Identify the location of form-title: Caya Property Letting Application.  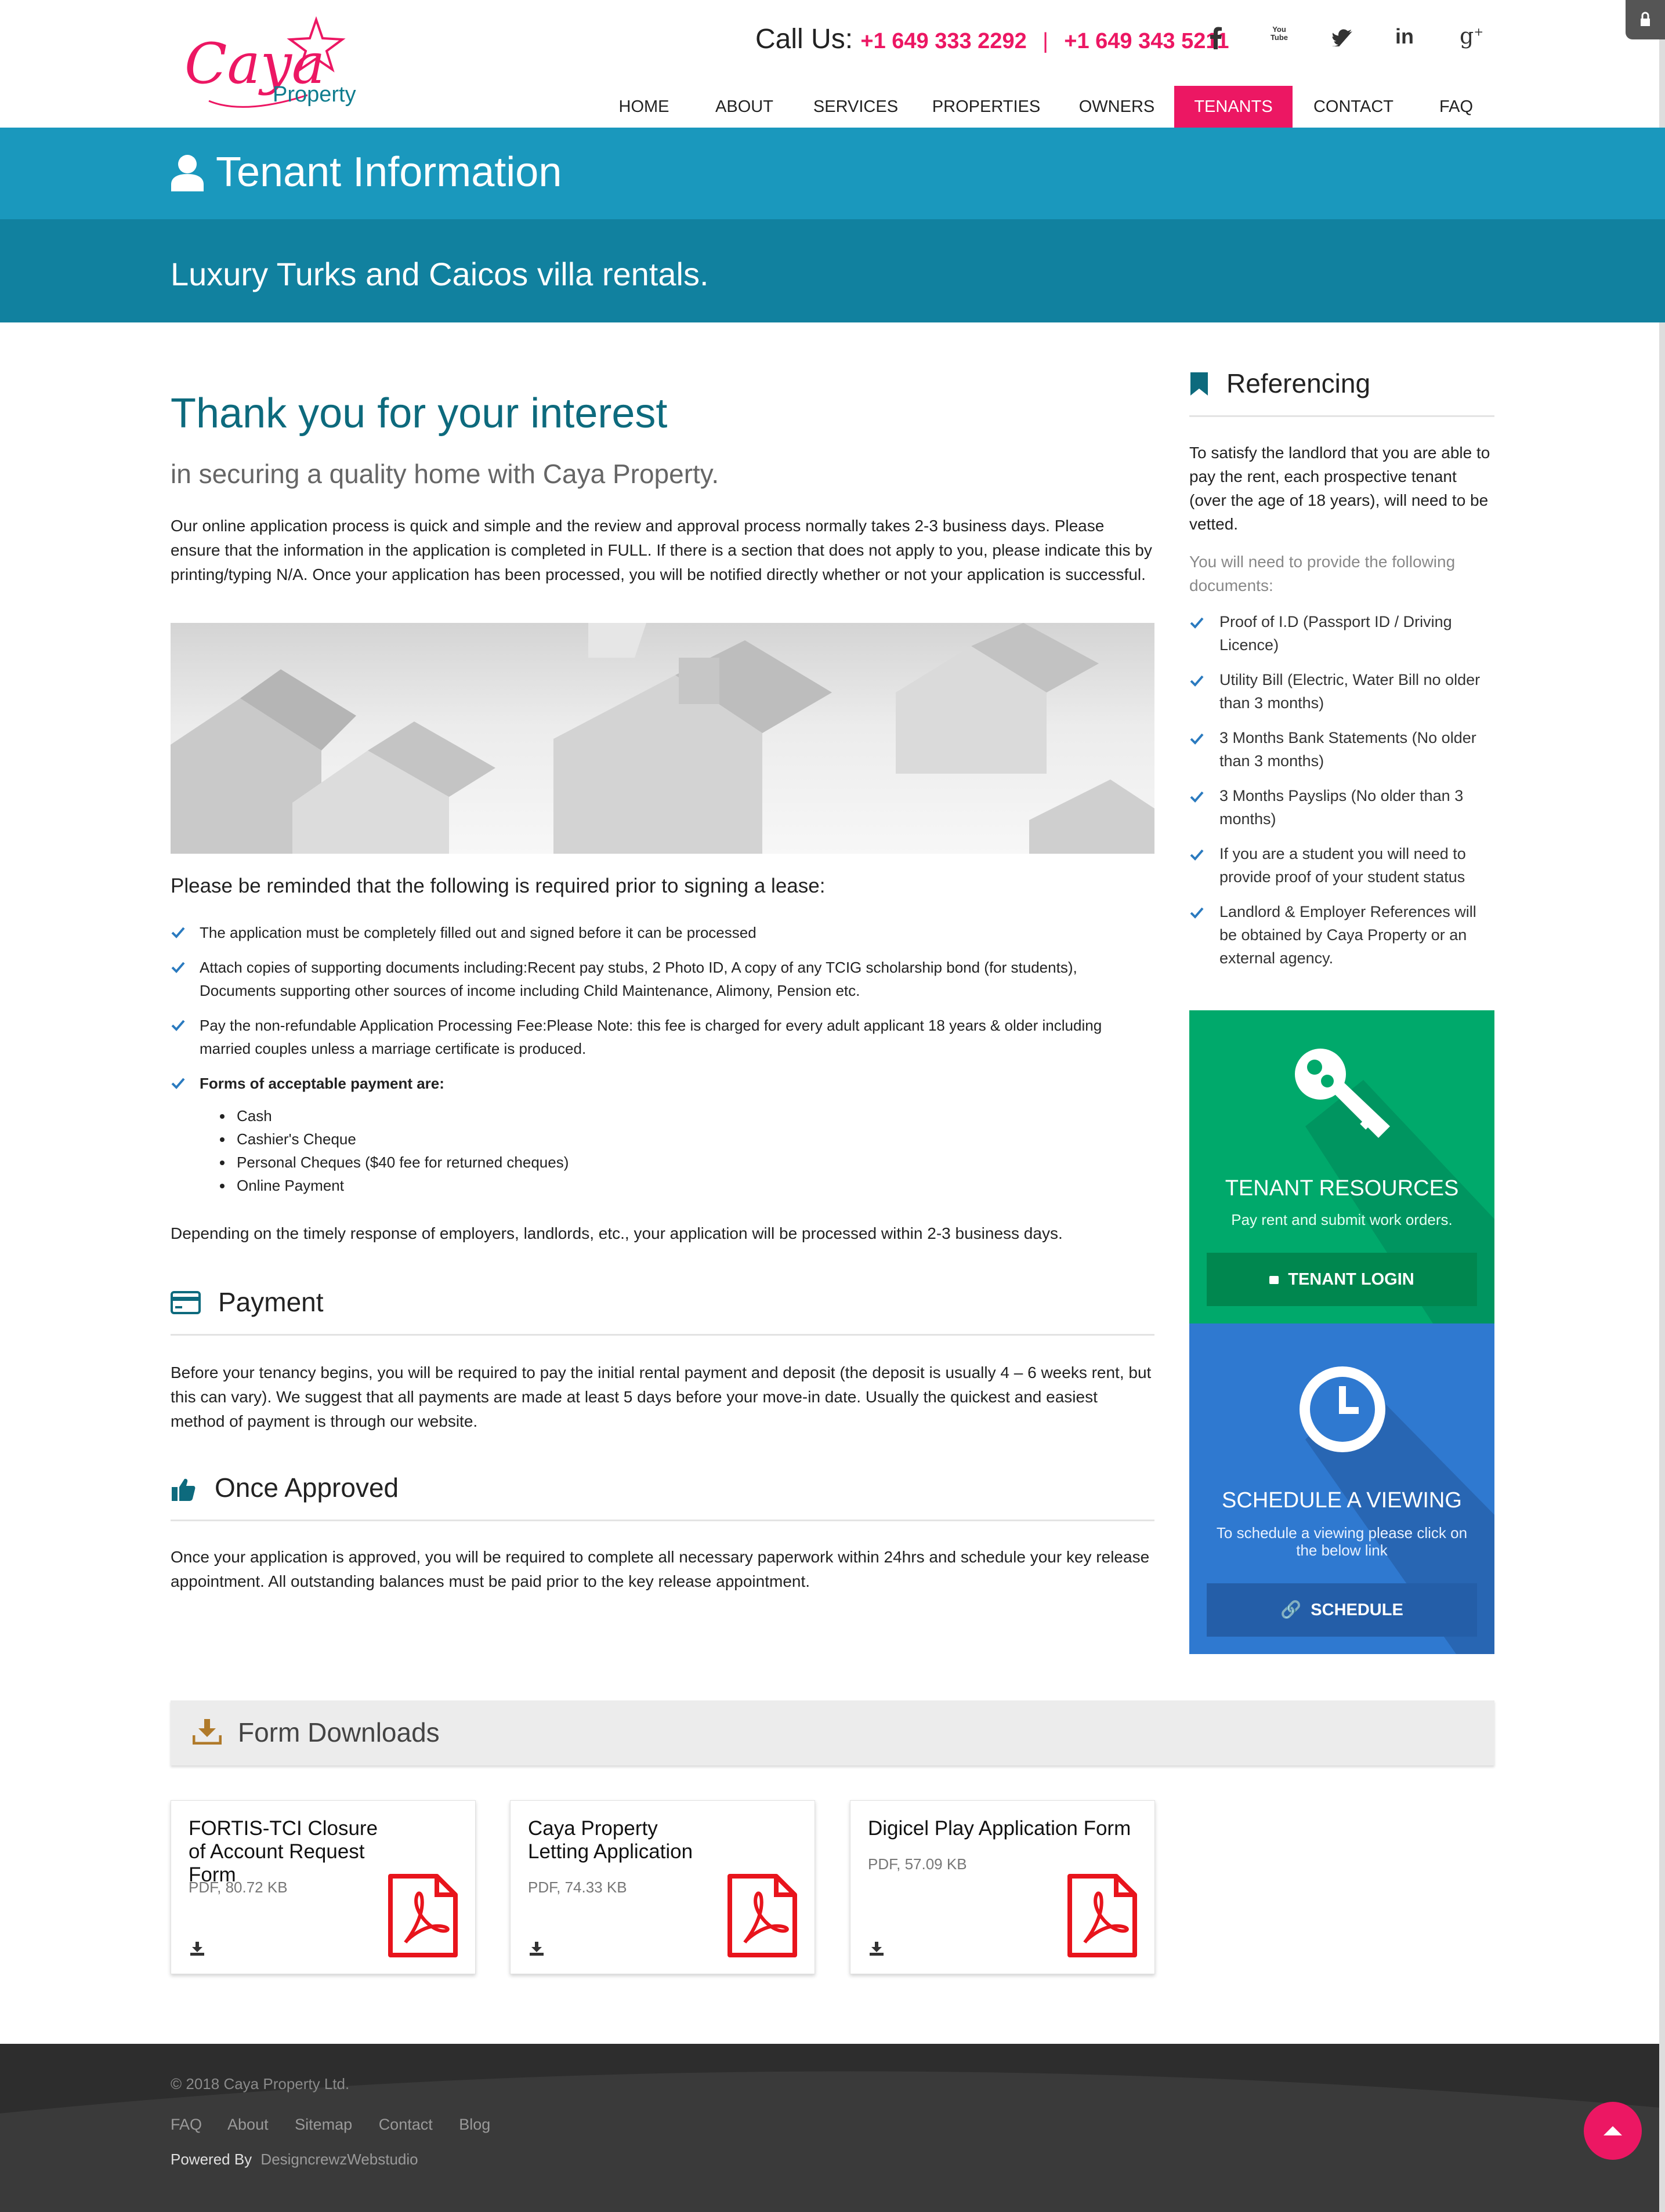
(610, 1840).